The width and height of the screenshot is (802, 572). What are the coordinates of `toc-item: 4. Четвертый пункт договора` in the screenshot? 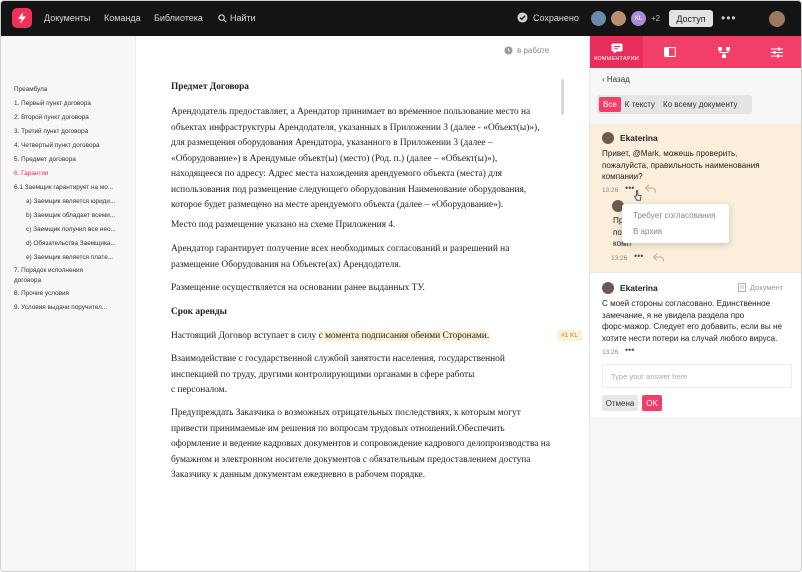 It's located at (57, 145).